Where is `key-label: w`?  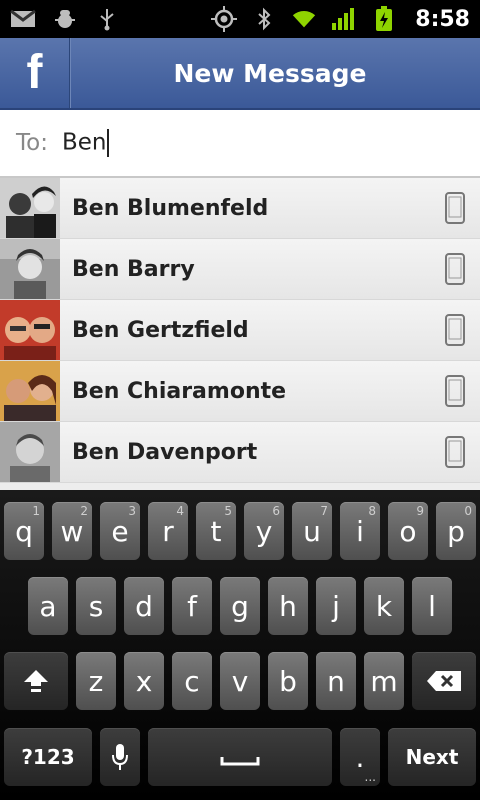 key-label: w is located at coordinates (72, 531).